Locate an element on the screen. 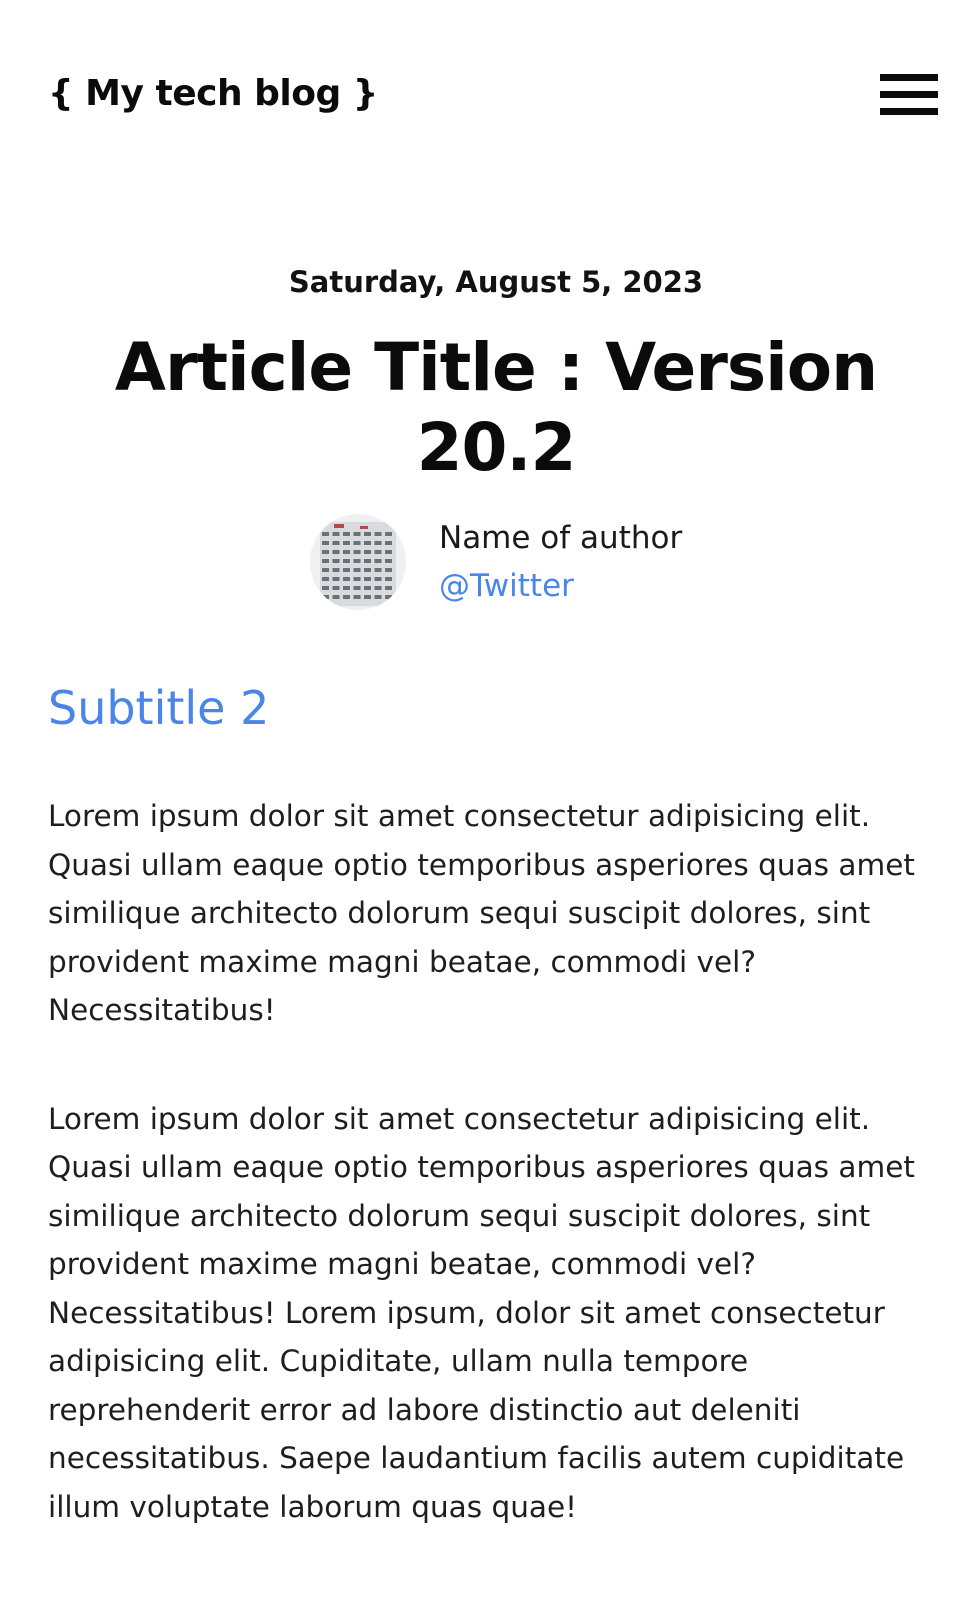 The width and height of the screenshot is (980, 1614). article-subtitle: Subtitle 2 is located at coordinates (159, 708).